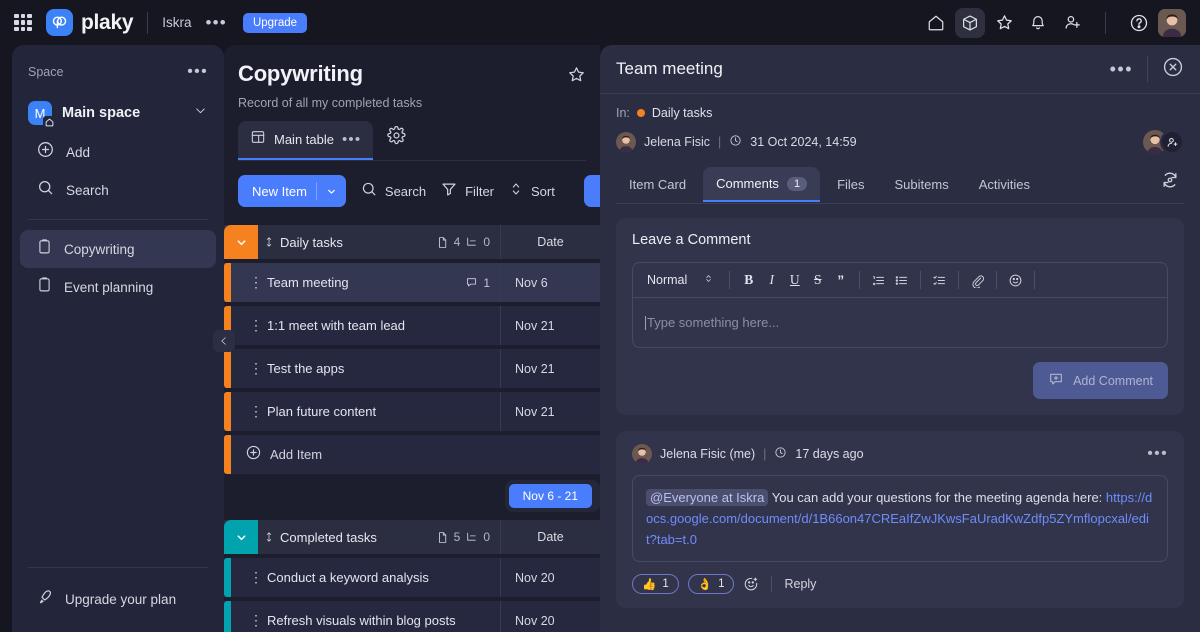 The height and width of the screenshot is (632, 1200). Describe the element at coordinates (922, 184) in the screenshot. I see `tab-subitems: Subitems` at that location.